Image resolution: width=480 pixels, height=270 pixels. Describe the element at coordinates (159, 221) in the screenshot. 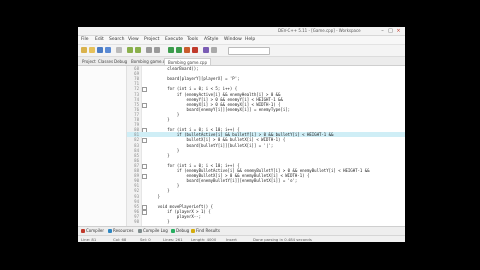

I see `code-text: }` at that location.